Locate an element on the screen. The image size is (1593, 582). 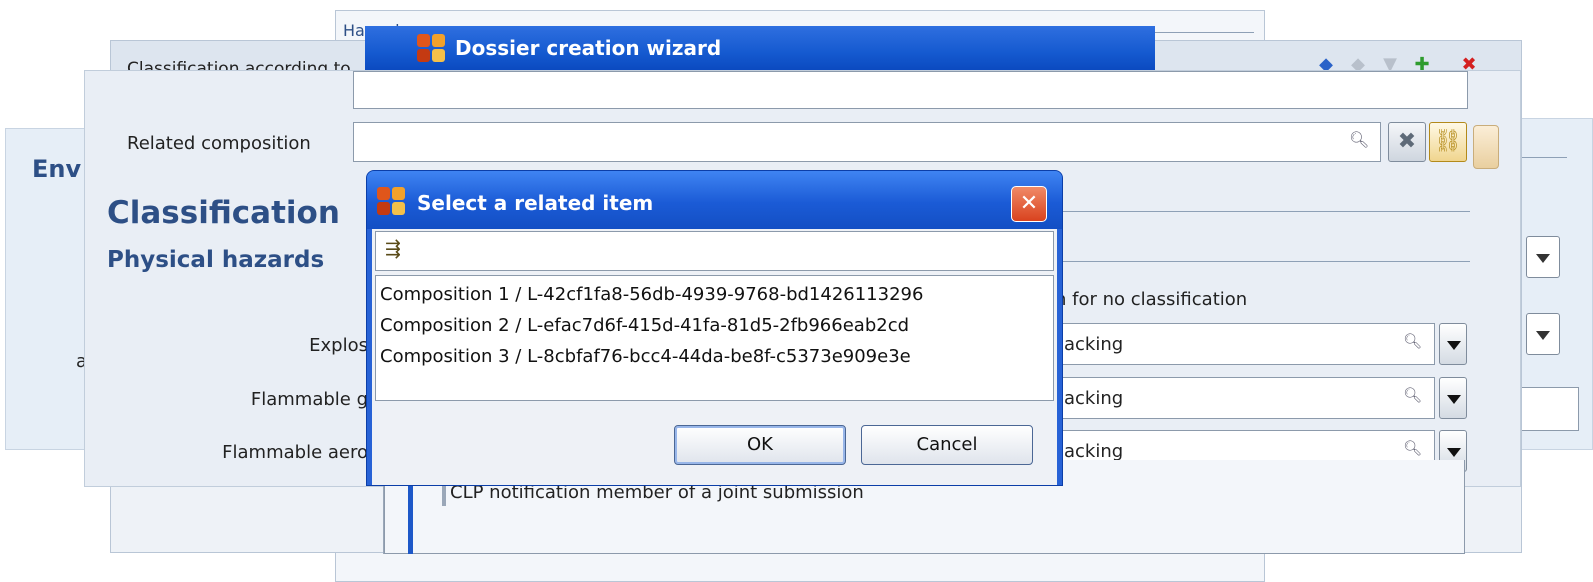
link-button: ⛓ is located at coordinates (1448, 142).